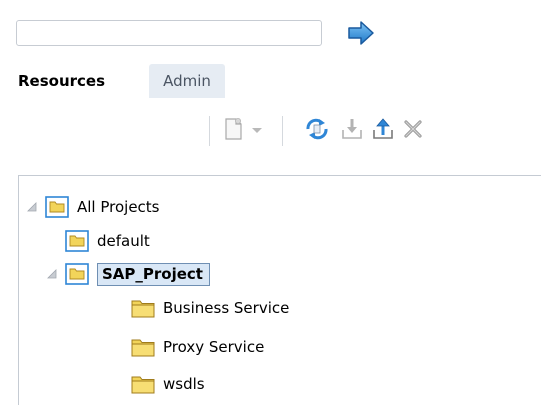  I want to click on tree-node-proxy-service: Proxy Service, so click(197, 347).